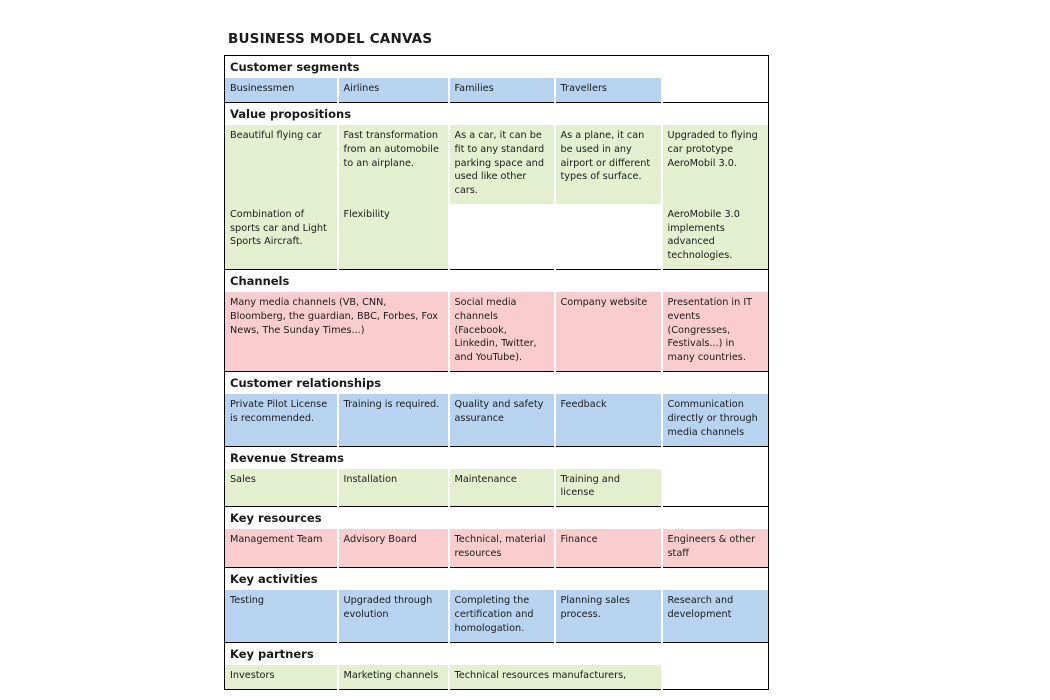 This screenshot has width=1050, height=700. I want to click on canvas-cell: Families, so click(501, 90).